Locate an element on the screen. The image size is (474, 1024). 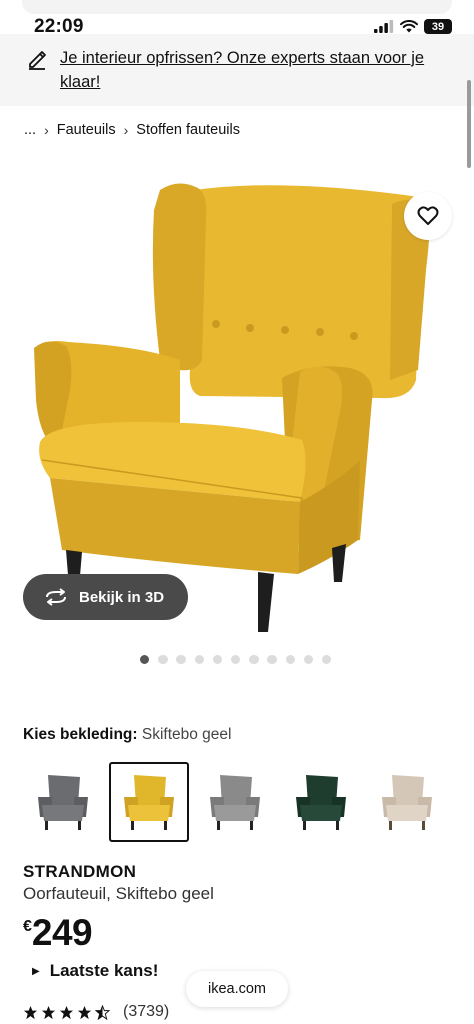
chair-thumbnail-dark-green is located at coordinates (321, 802).